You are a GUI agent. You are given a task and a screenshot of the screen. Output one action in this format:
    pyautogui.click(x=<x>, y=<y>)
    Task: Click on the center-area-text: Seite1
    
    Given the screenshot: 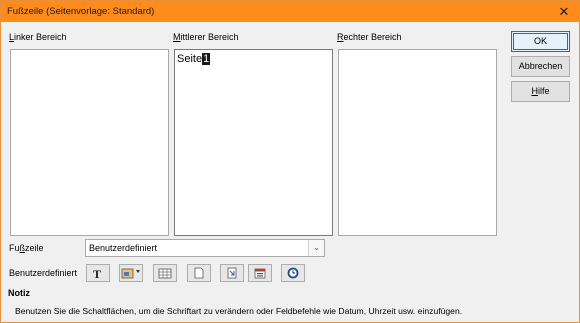 What is the action you would take?
    pyautogui.click(x=194, y=59)
    